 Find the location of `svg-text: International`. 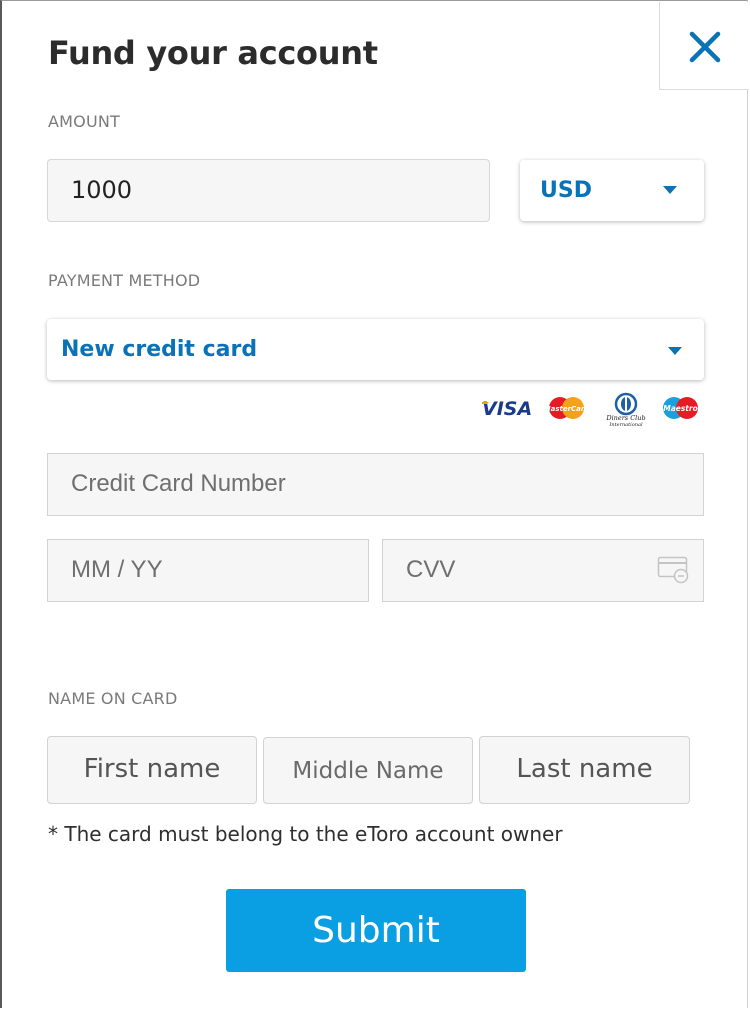

svg-text: International is located at coordinates (625, 425).